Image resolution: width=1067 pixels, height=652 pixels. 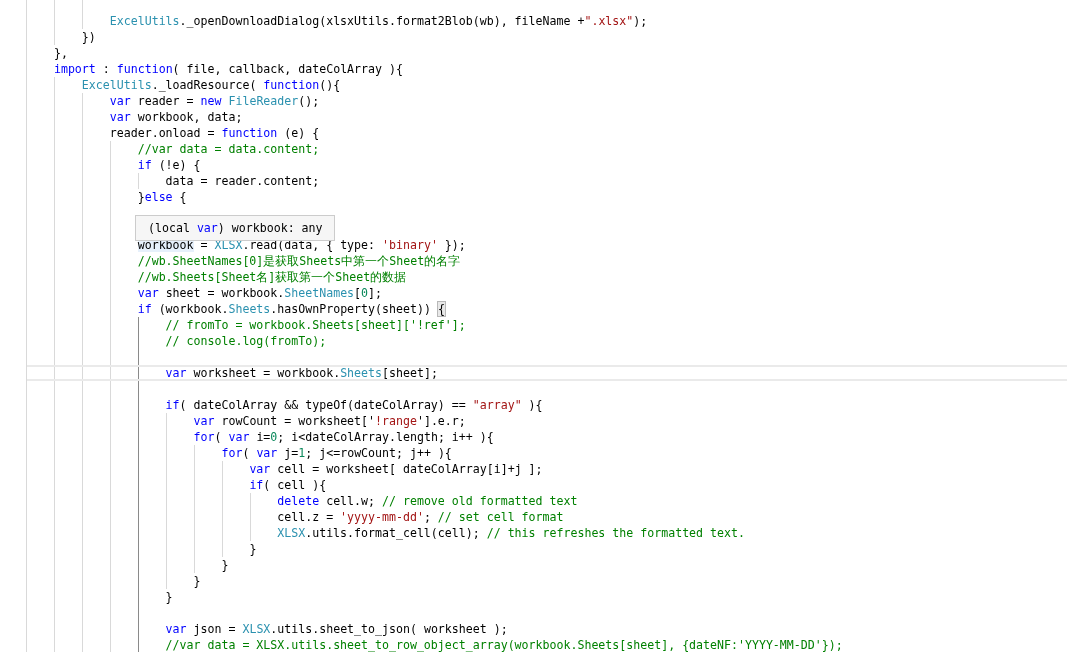 What do you see at coordinates (343, 437) in the screenshot?
I see `code-line: for( var i=0; i<dateColArray.length; i++ ){` at bounding box center [343, 437].